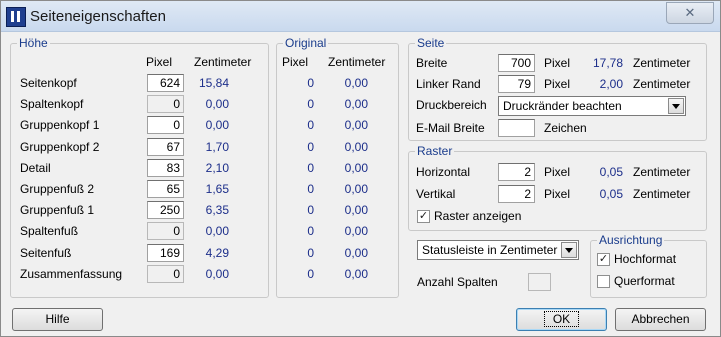 This screenshot has width=721, height=337. What do you see at coordinates (516, 172) in the screenshot?
I see `horizontal-input: 2` at bounding box center [516, 172].